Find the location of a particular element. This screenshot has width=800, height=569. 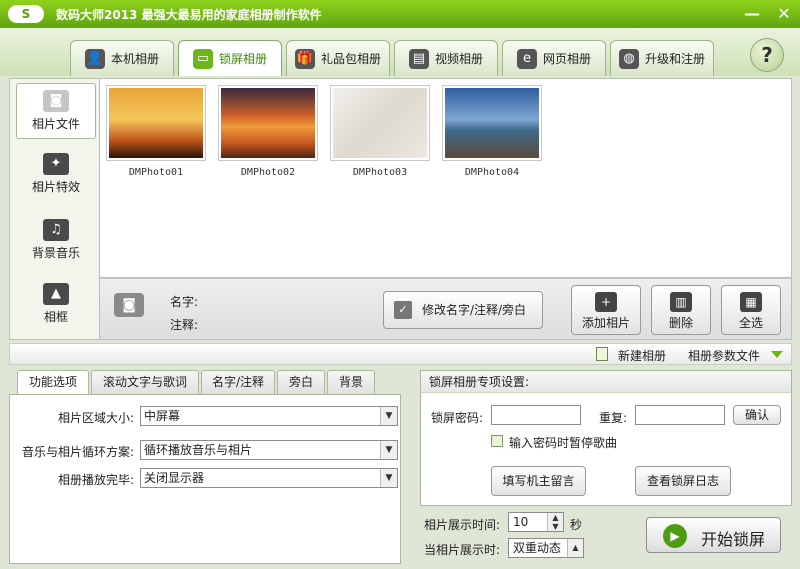

tab-background: 背景 is located at coordinates (351, 382).